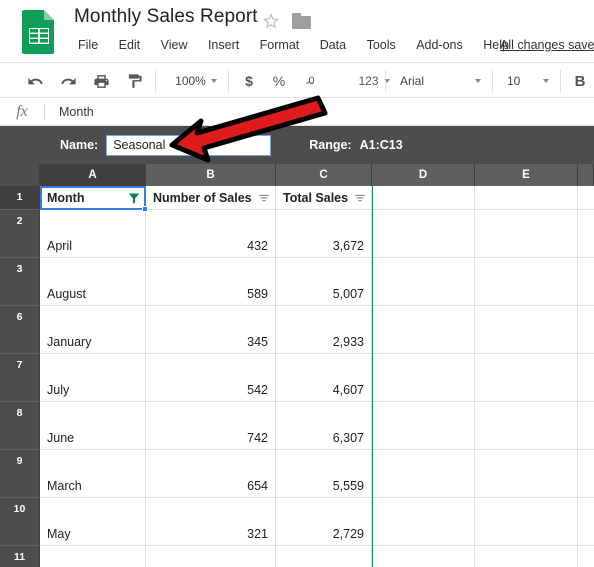  Describe the element at coordinates (211, 377) in the screenshot. I see `cell-number-of-sales: 542` at that location.